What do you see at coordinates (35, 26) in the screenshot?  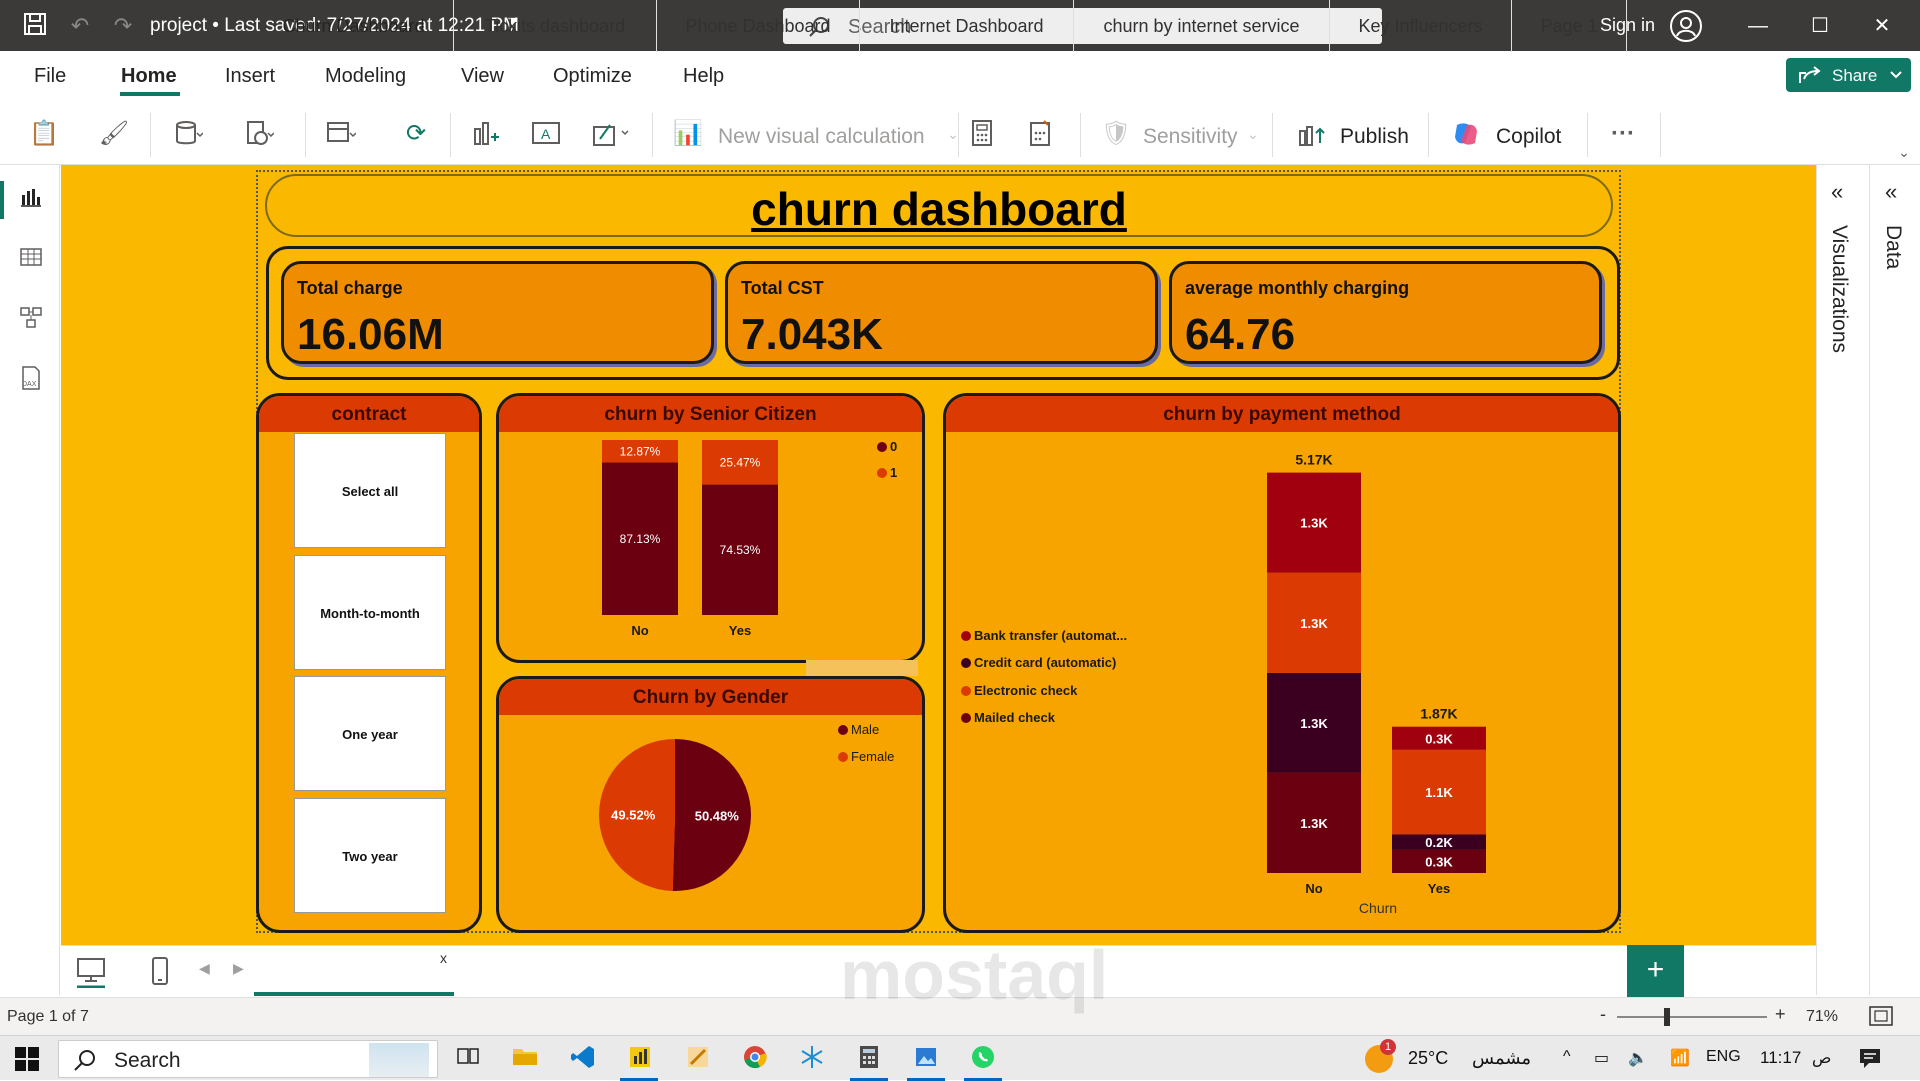 I see `save-icon` at bounding box center [35, 26].